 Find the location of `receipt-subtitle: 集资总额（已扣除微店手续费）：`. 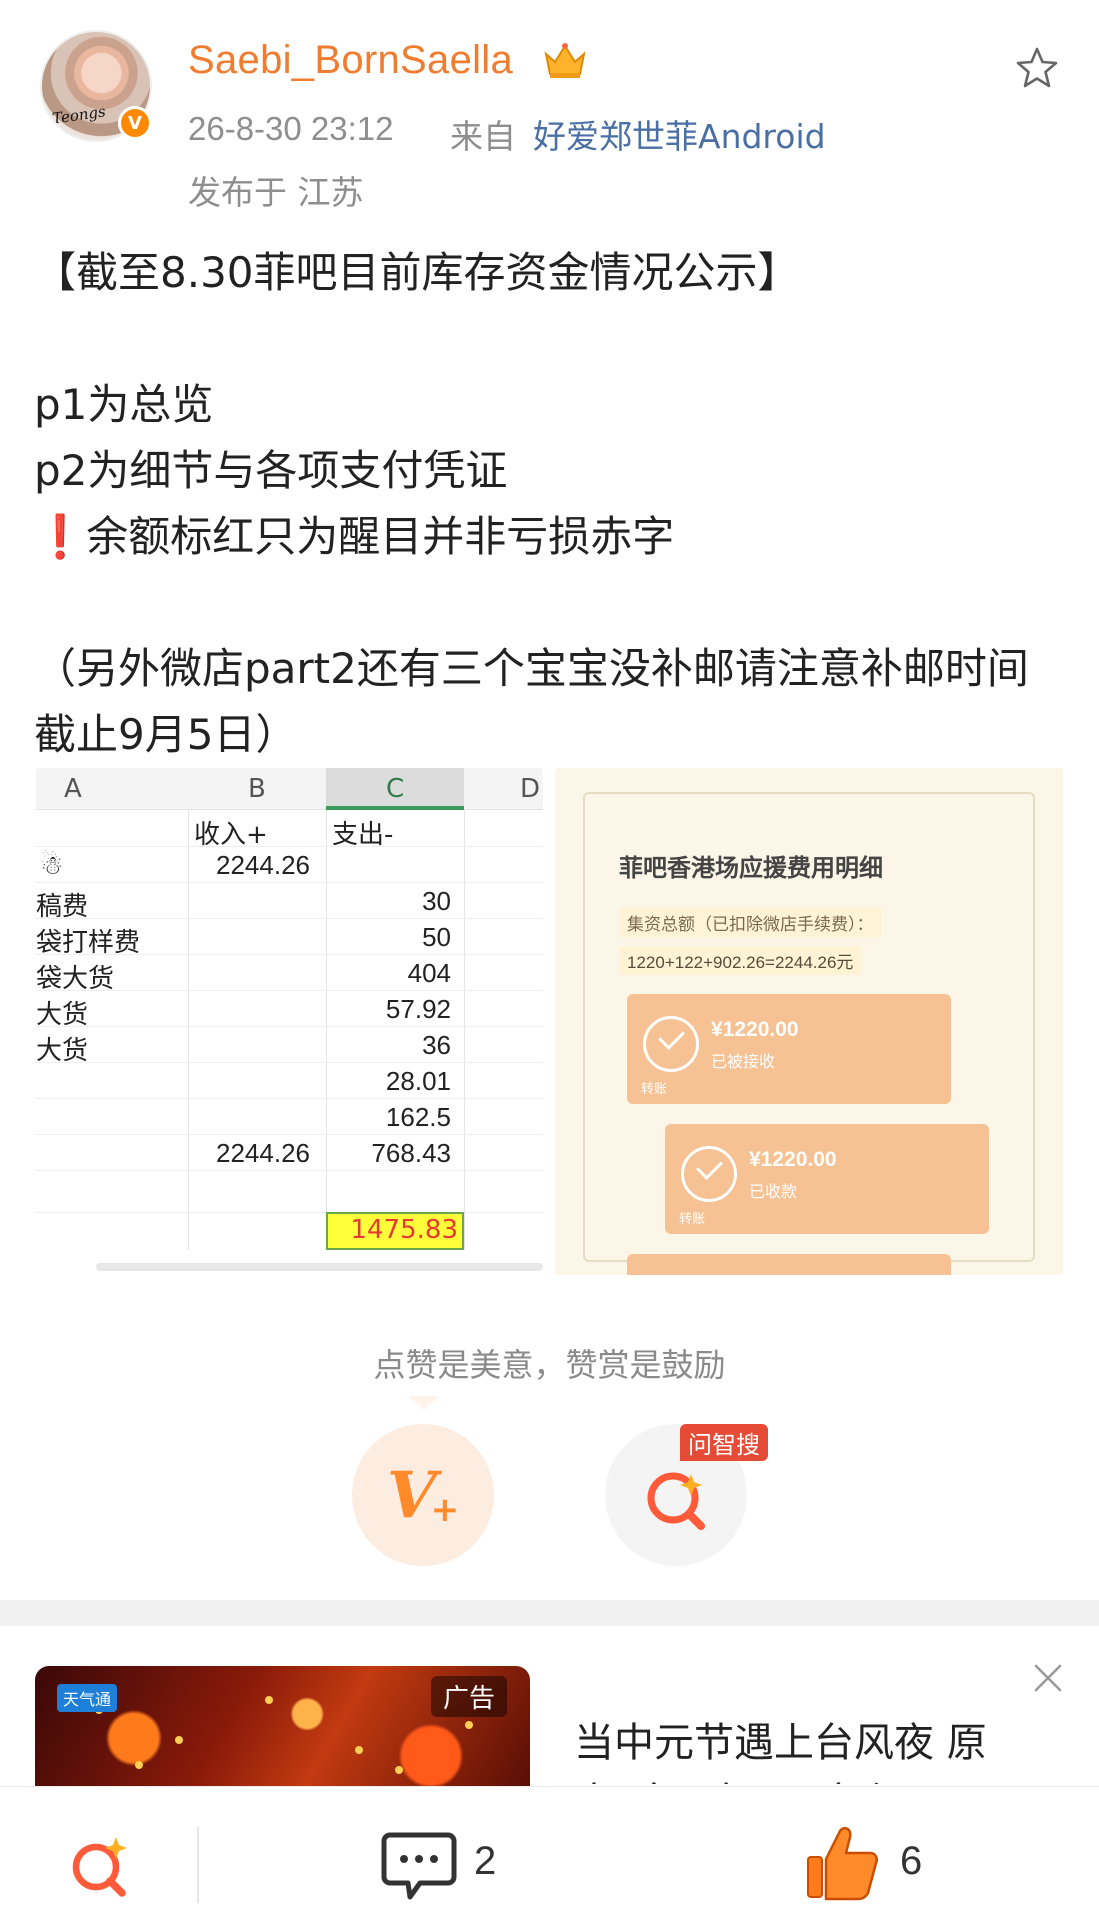

receipt-subtitle: 集资总额（已扣除微店手续费）： is located at coordinates (750, 922).